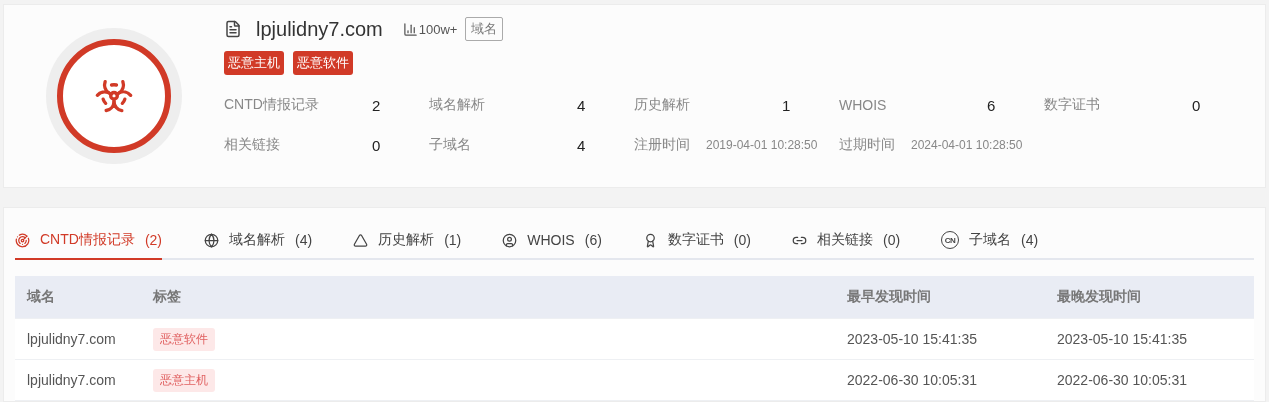 The width and height of the screenshot is (1269, 402). What do you see at coordinates (167, 297) in the screenshot?
I see `column-header: 标签` at bounding box center [167, 297].